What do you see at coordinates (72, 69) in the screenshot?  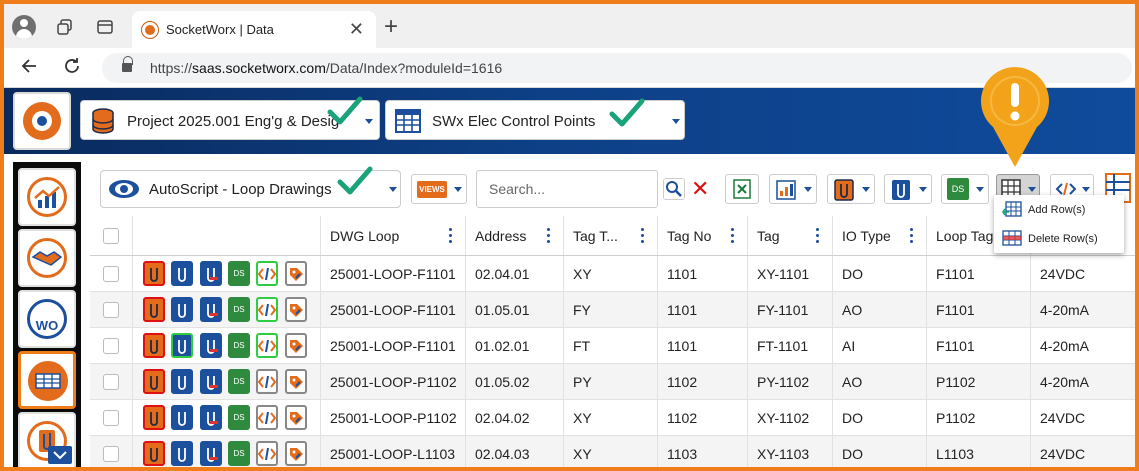 I see `reload-icon` at bounding box center [72, 69].